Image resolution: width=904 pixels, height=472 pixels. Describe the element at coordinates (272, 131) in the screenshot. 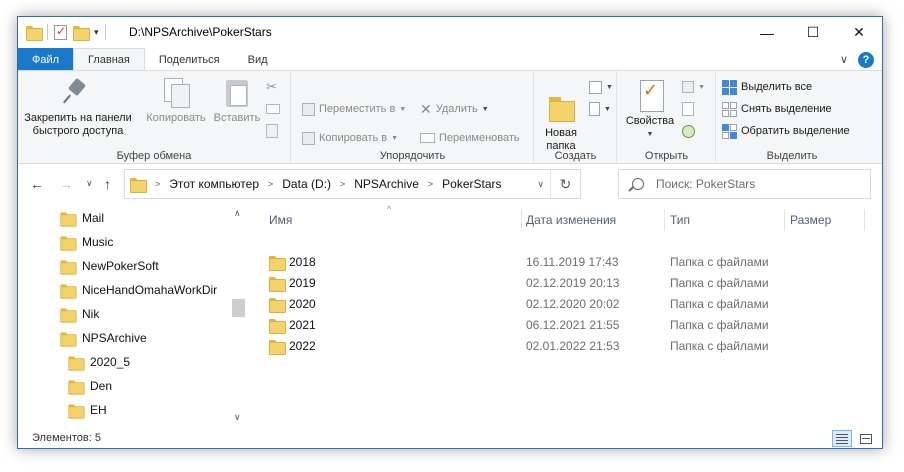

I see `paste-shortcut-button` at that location.